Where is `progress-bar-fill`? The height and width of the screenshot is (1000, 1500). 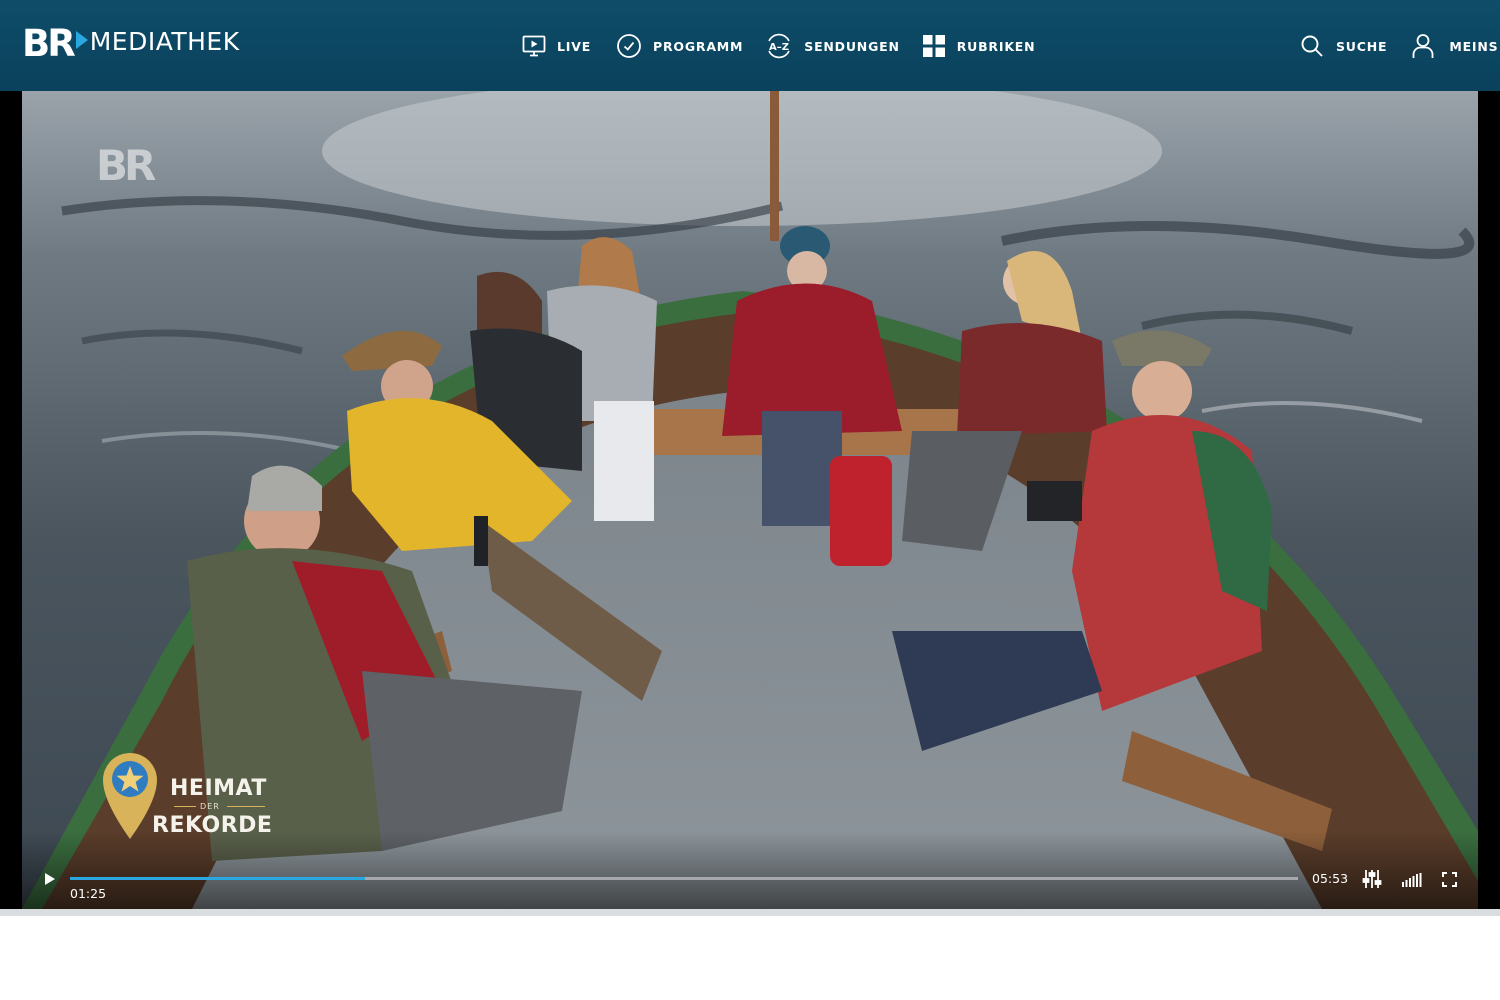 progress-bar-fill is located at coordinates (217, 878).